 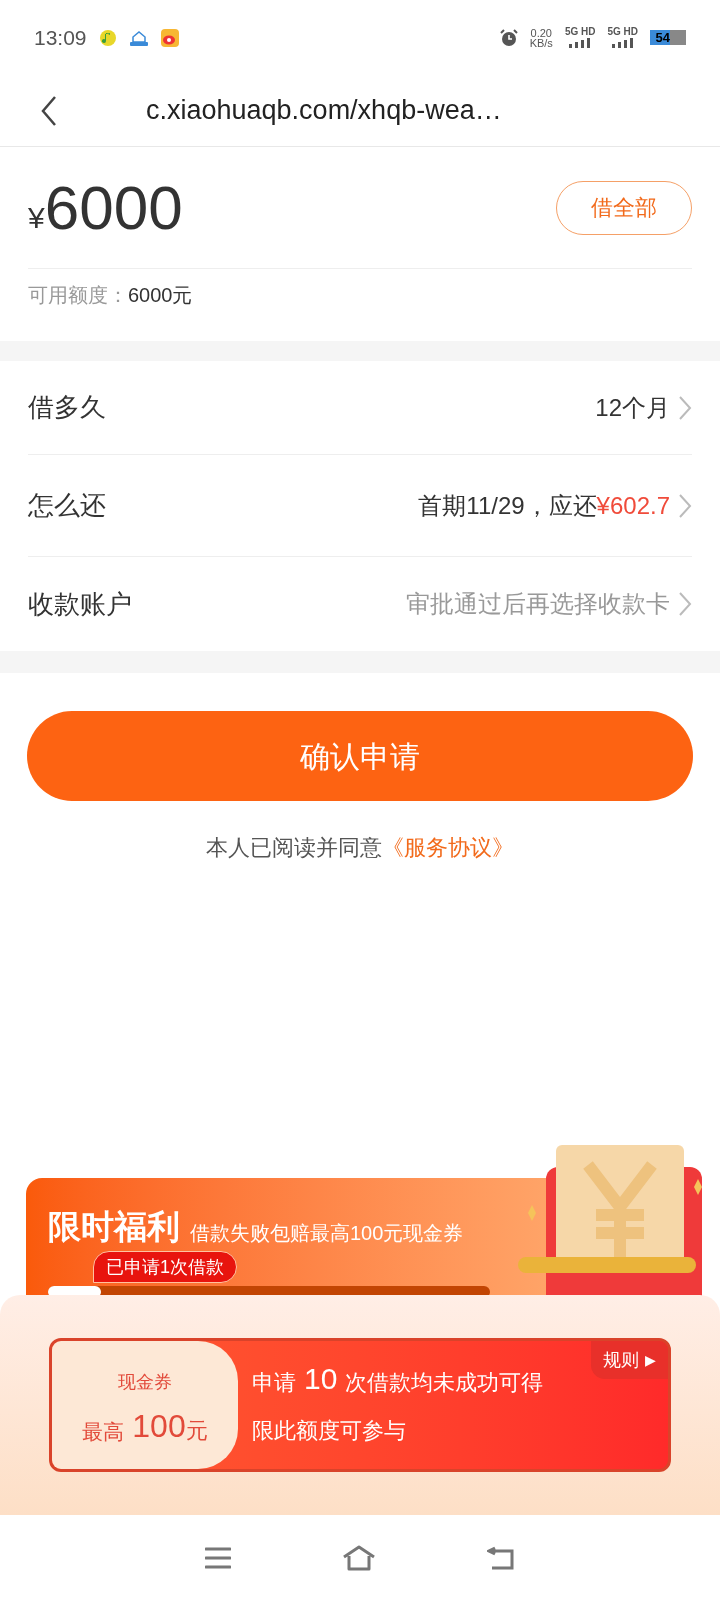 What do you see at coordinates (218, 1557) in the screenshot?
I see `menu-icon` at bounding box center [218, 1557].